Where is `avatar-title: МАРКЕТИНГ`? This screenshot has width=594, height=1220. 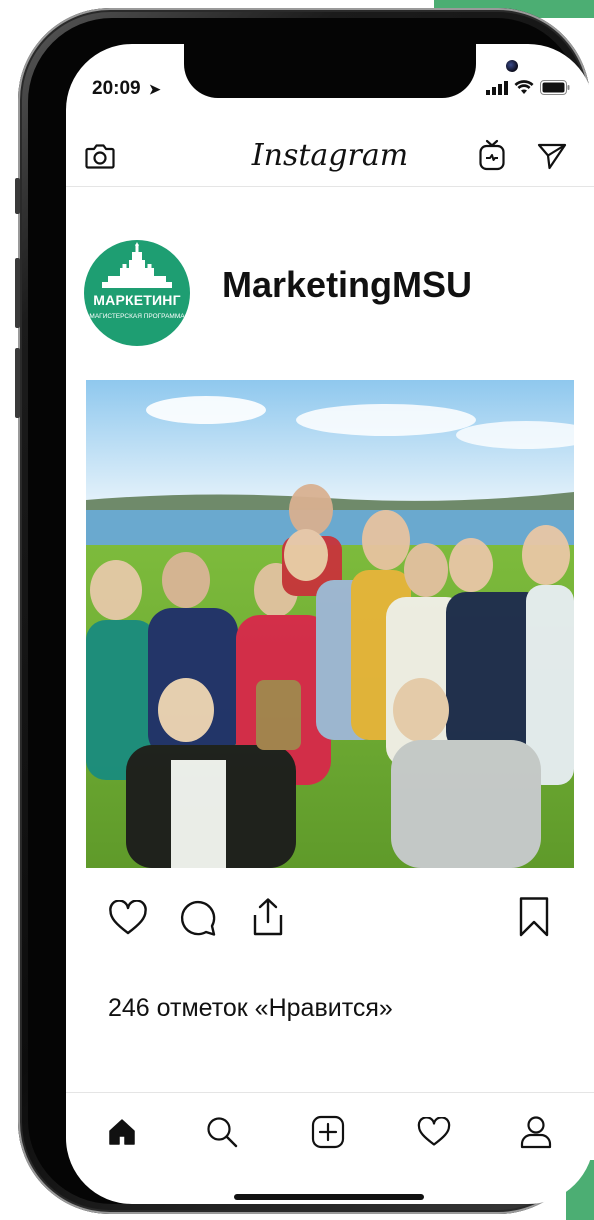
avatar-title: МАРКЕТИНГ is located at coordinates (137, 300).